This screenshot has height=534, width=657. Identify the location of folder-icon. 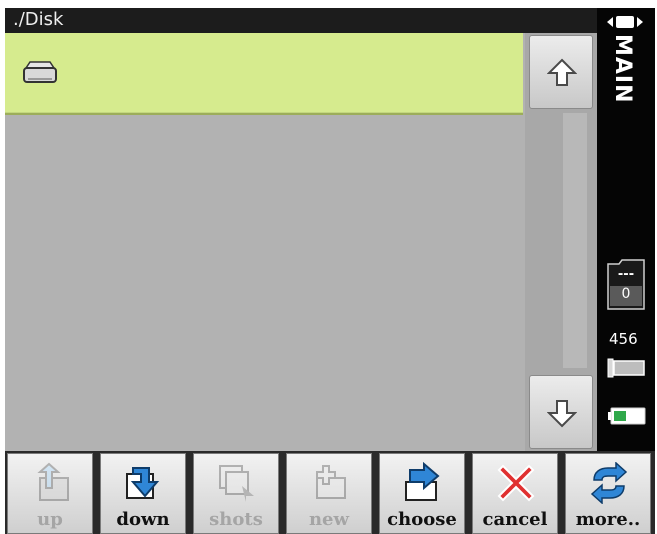
(626, 284).